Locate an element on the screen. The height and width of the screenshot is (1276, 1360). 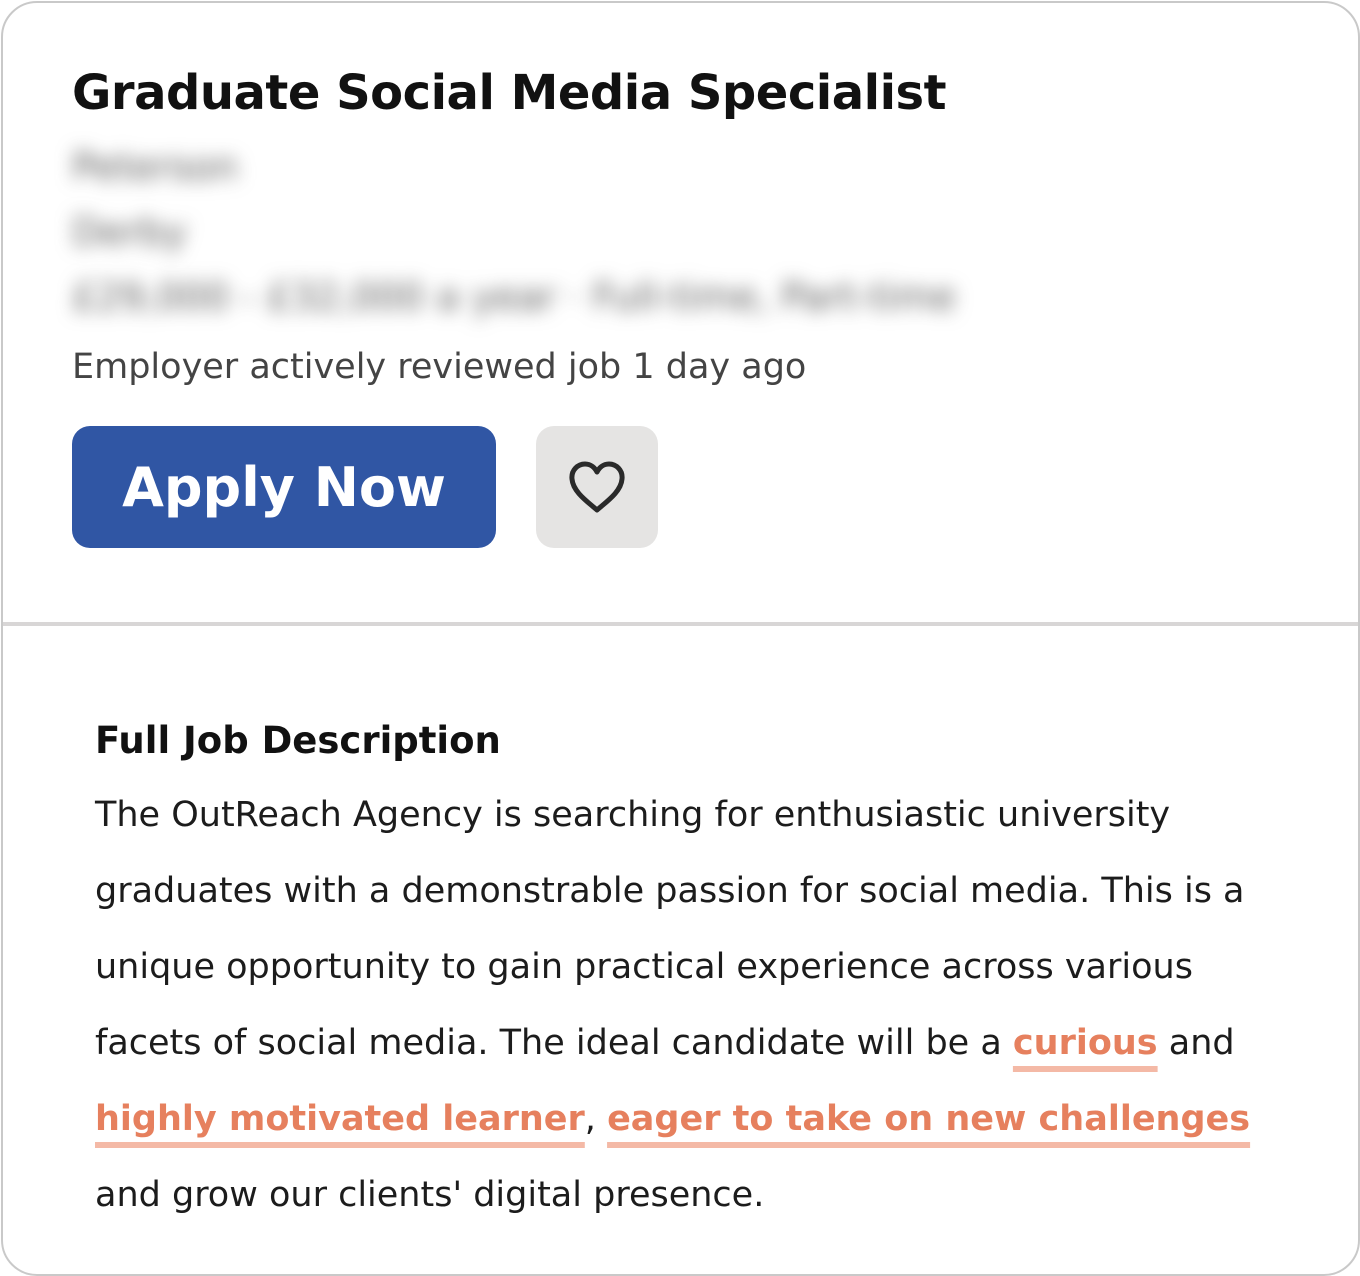
apply-now-label: Apply Now is located at coordinates (284, 487).